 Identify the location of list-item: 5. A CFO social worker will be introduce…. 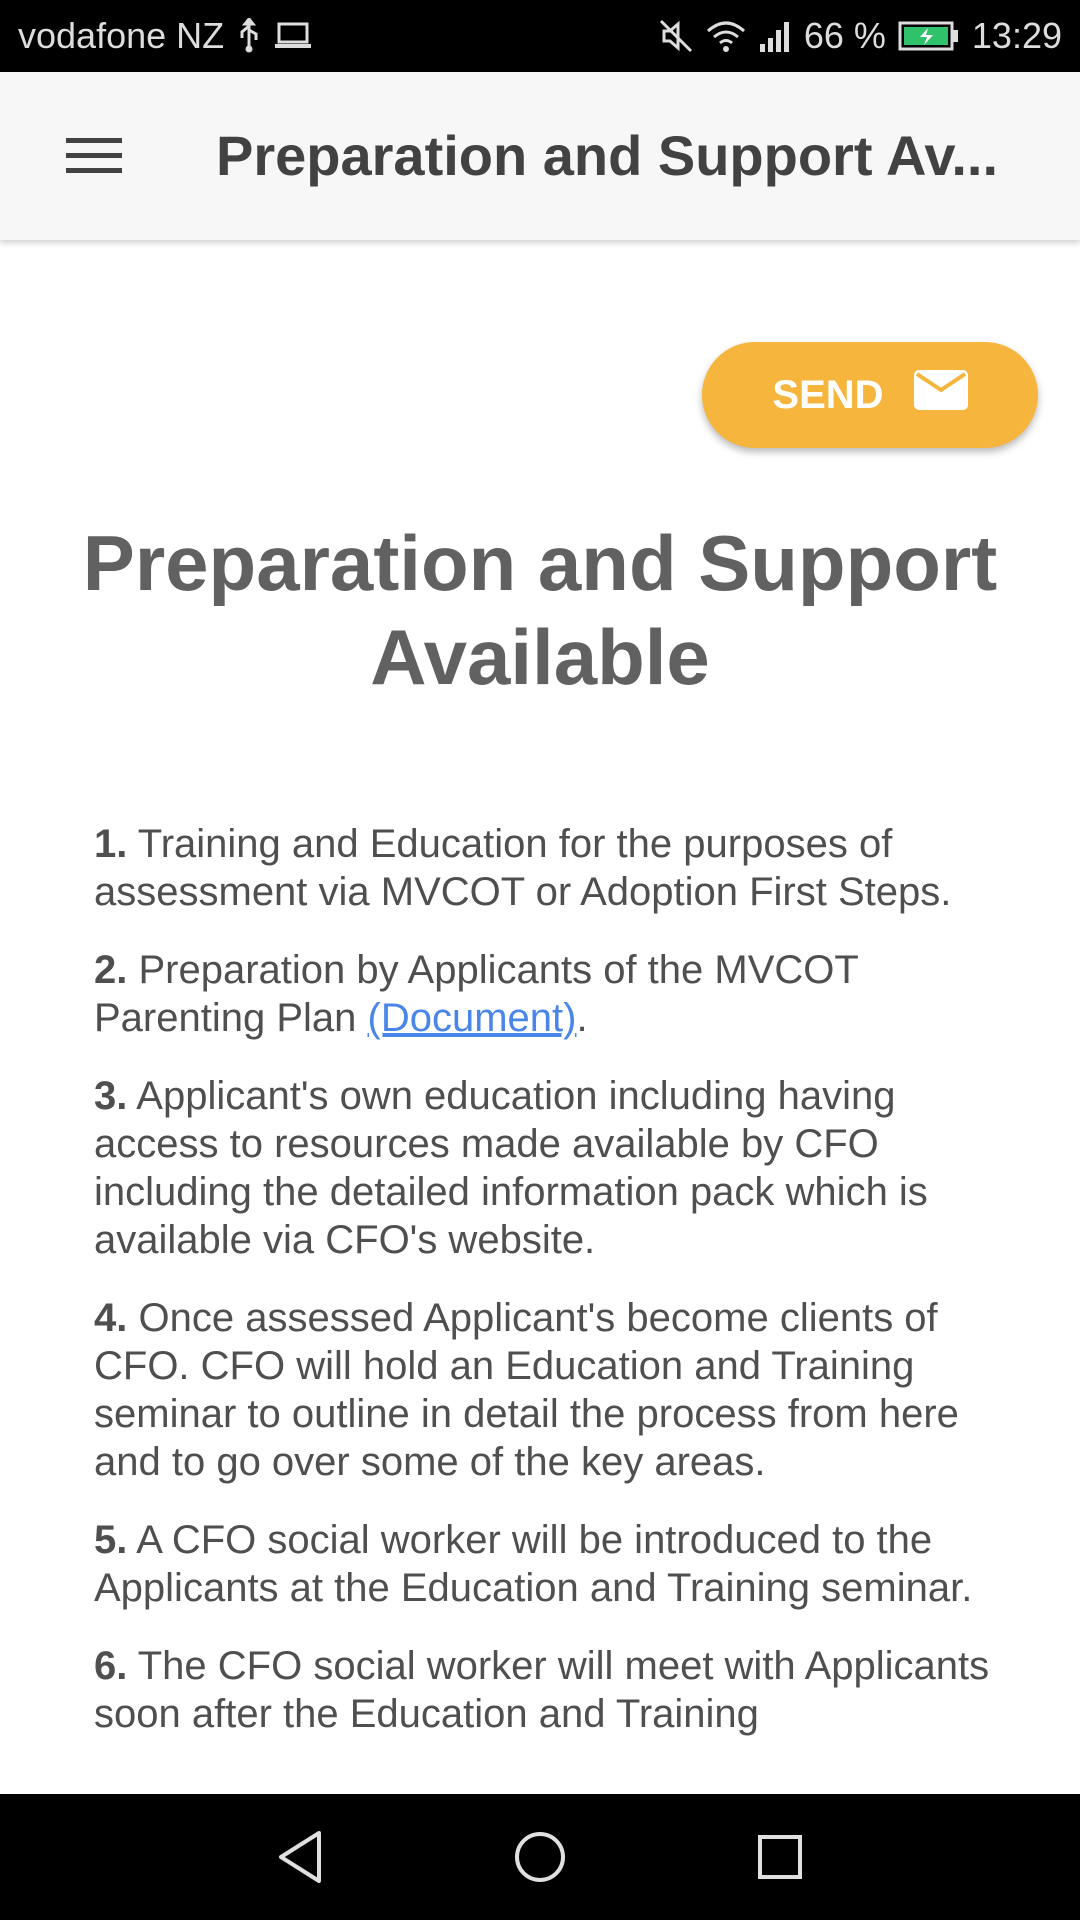
(554, 1564).